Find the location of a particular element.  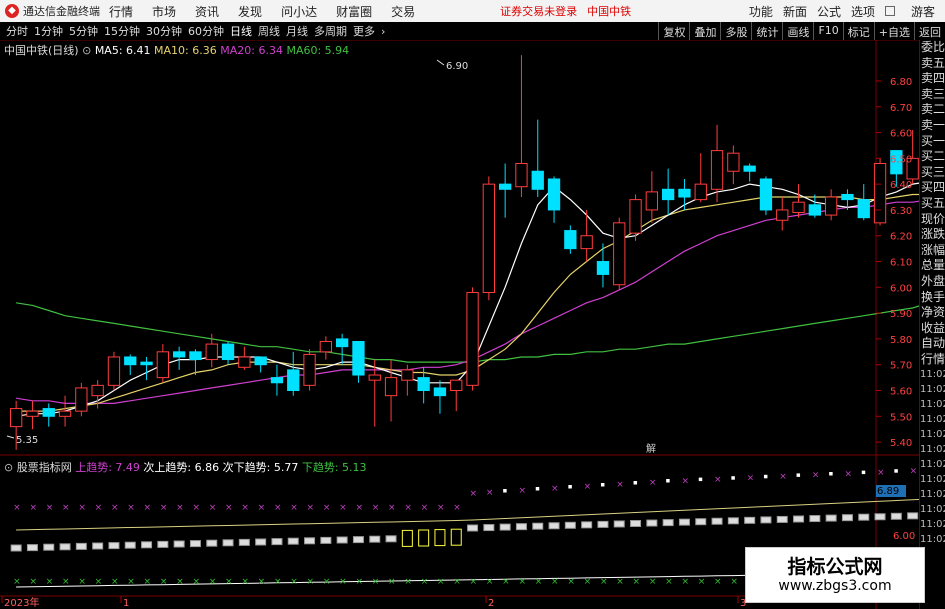

side-panel-item: 卖三 is located at coordinates (932, 95).